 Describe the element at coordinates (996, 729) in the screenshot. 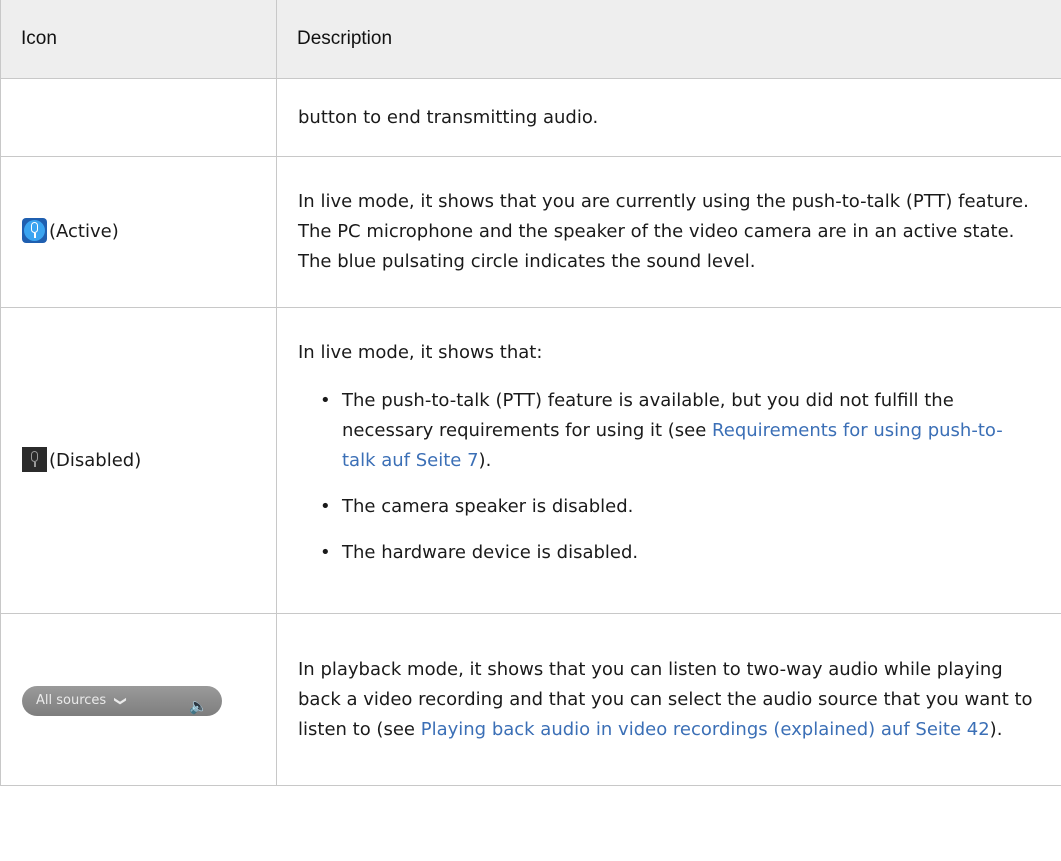

I see `description-text-after: ).` at that location.